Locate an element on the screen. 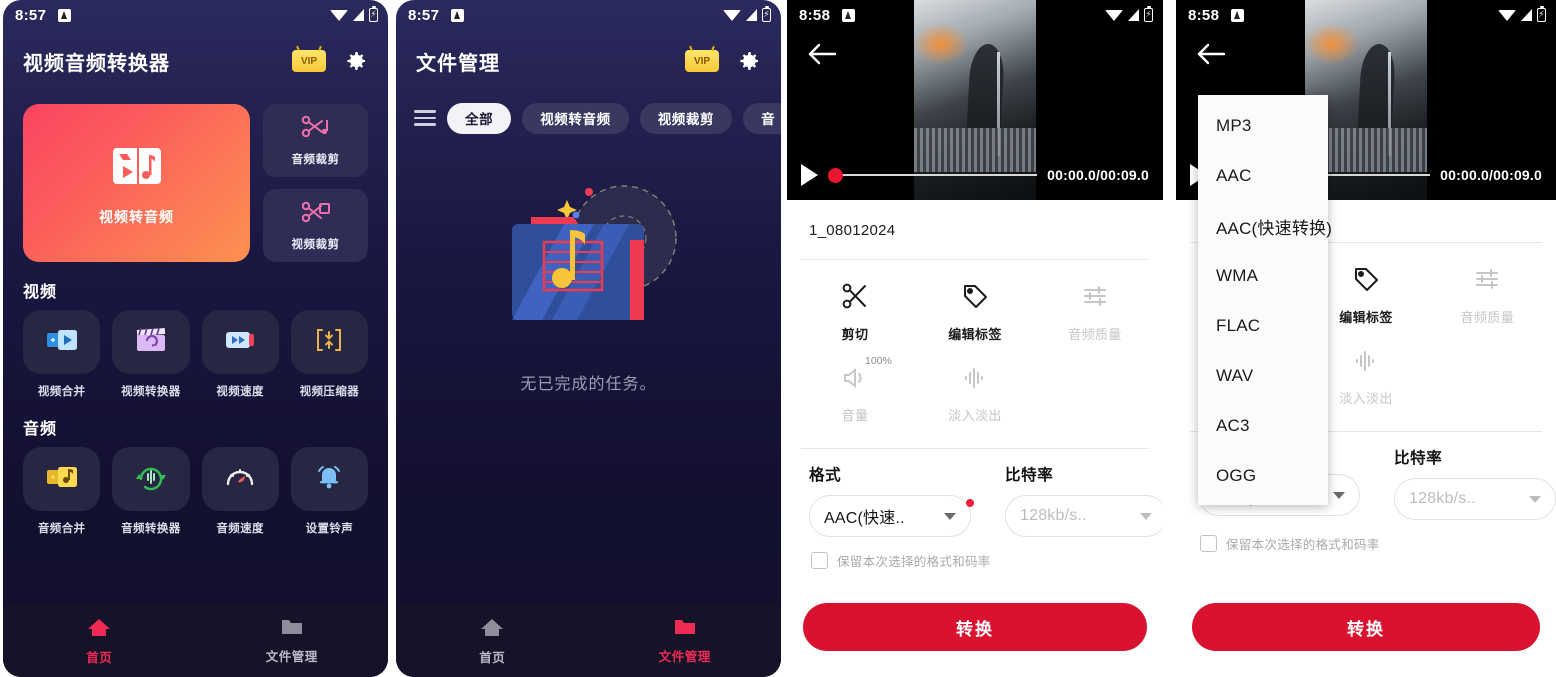  video-merge-icon is located at coordinates (62, 342).